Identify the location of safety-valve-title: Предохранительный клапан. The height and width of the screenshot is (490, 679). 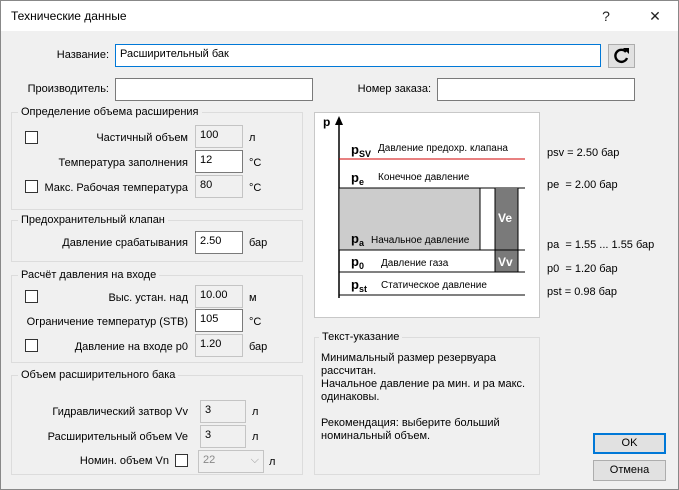
(93, 220).